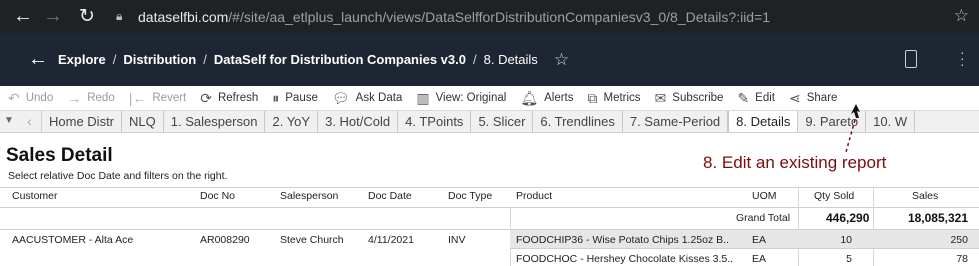 The height and width of the screenshot is (266, 979). What do you see at coordinates (82, 59) in the screenshot?
I see `breadcrumb-explore: Explore` at bounding box center [82, 59].